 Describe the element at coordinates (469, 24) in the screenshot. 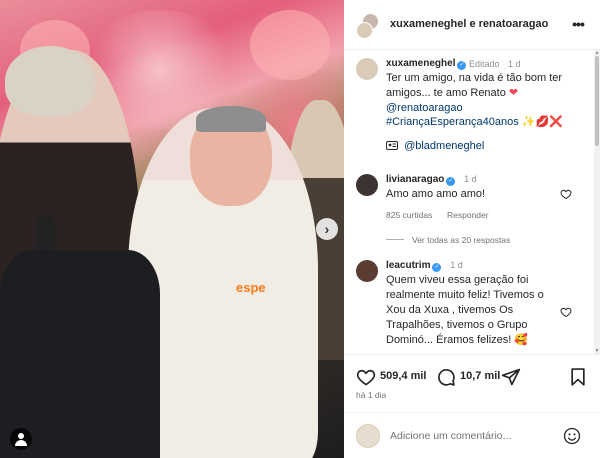

I see `post-author-names: xuxameneghel e renatoaragao` at that location.